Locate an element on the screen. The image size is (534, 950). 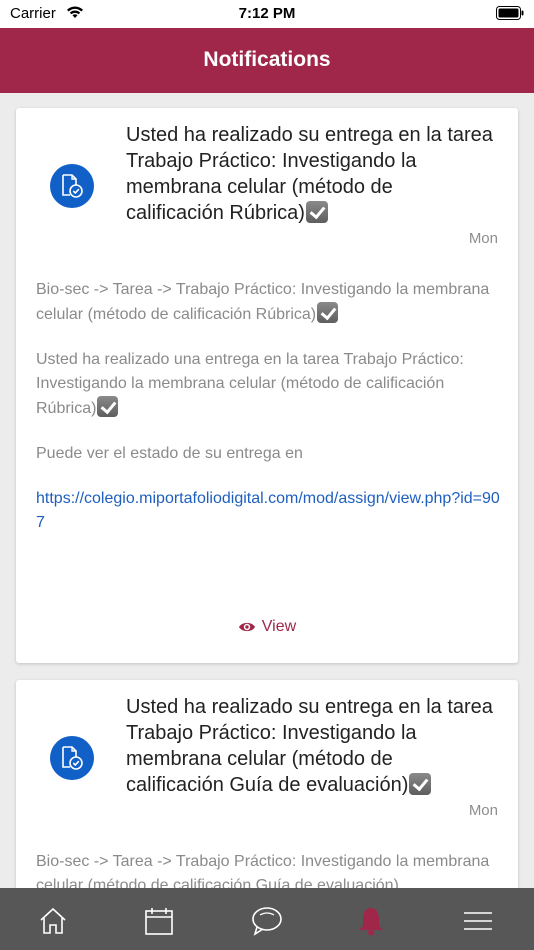
menu-icon is located at coordinates (478, 921).